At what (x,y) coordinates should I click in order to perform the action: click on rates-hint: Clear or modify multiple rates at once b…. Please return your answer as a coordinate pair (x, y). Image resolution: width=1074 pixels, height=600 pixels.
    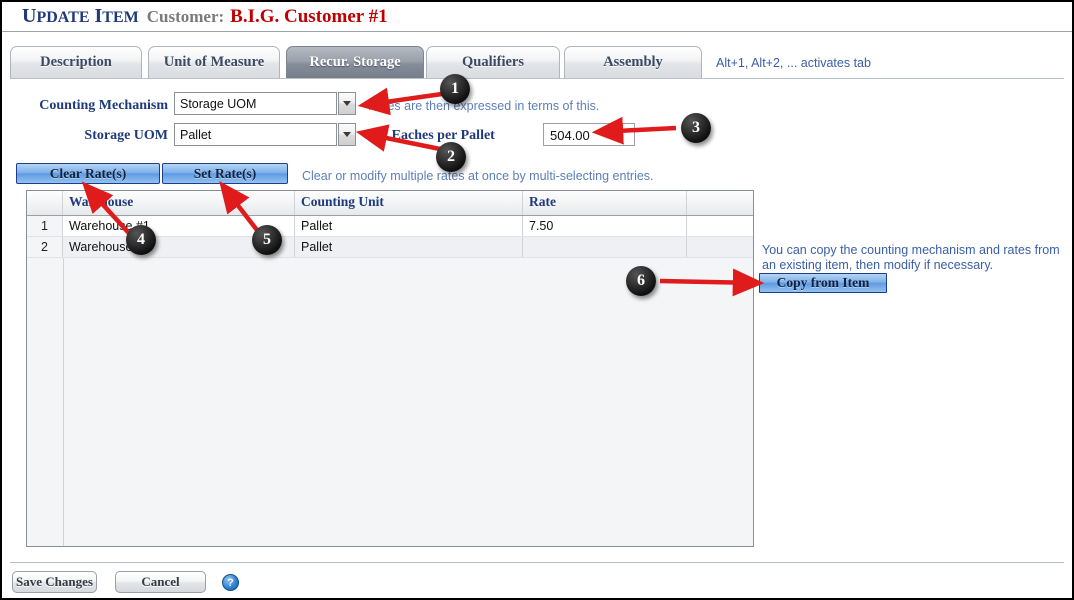
    Looking at the image, I should click on (478, 176).